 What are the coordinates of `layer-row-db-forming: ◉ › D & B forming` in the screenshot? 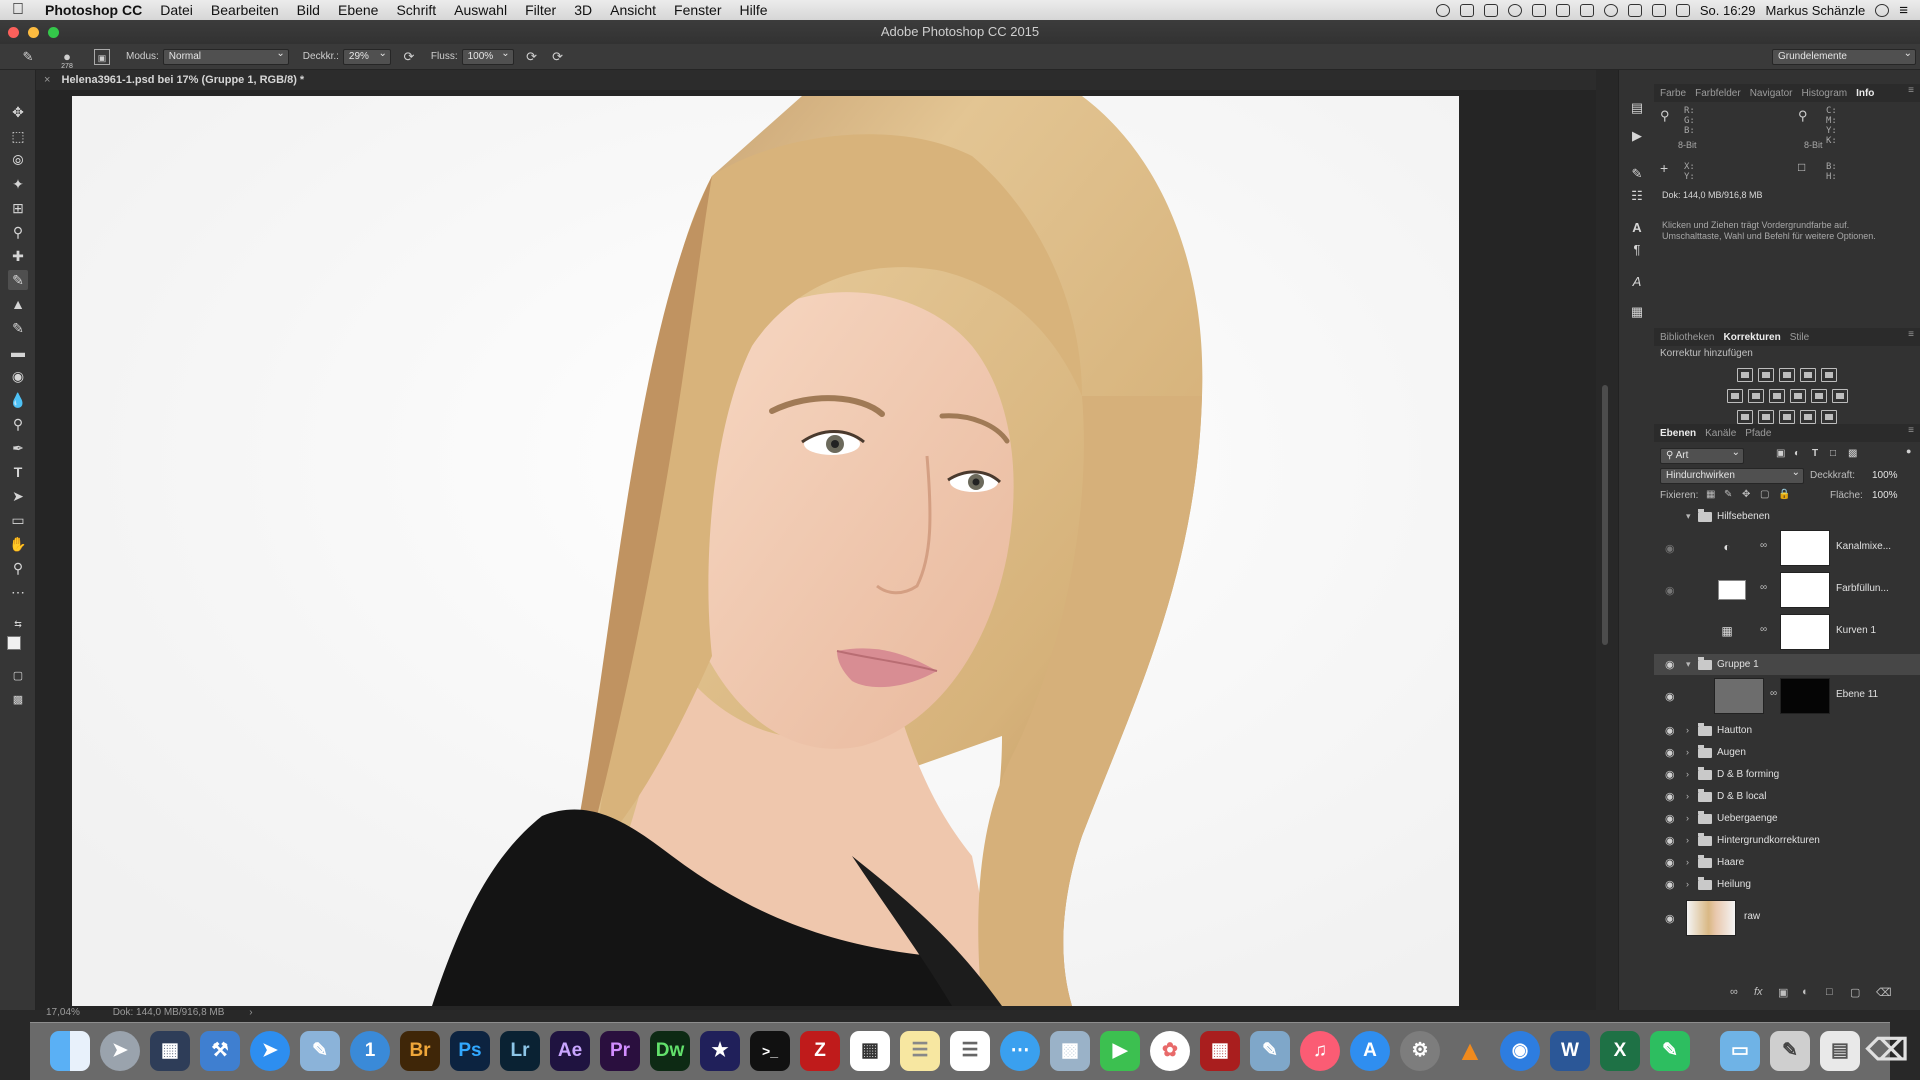 It's located at (1787, 774).